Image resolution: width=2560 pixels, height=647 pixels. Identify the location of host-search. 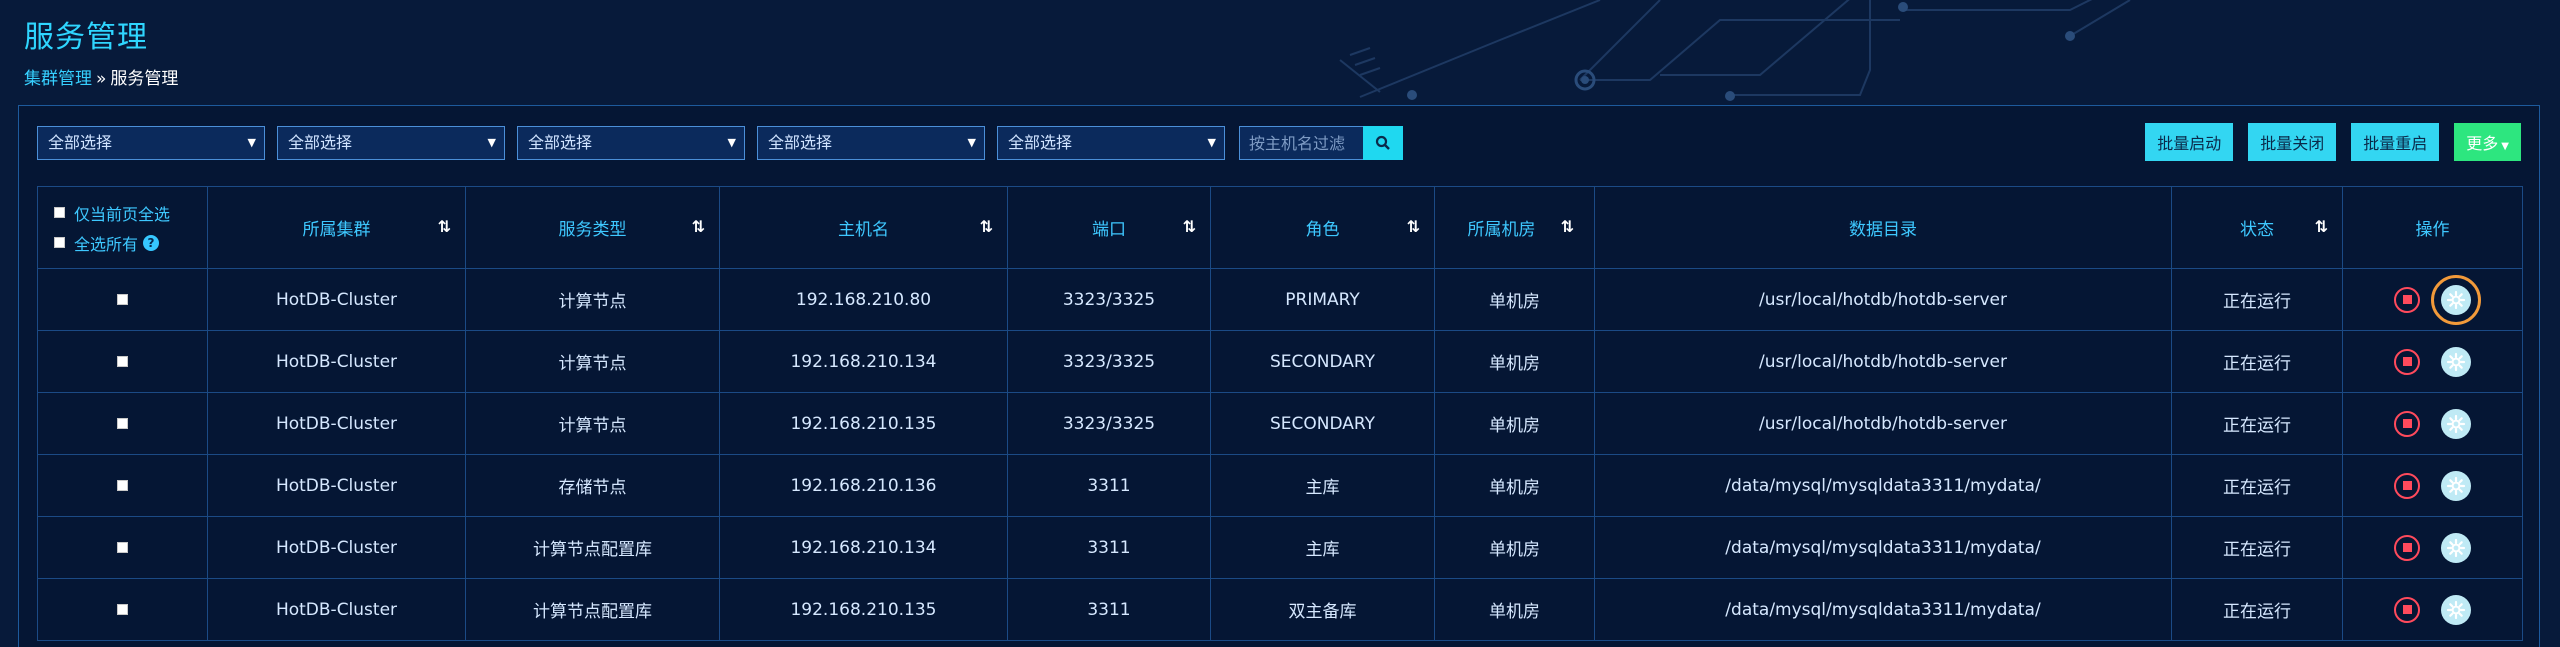
(1321, 143).